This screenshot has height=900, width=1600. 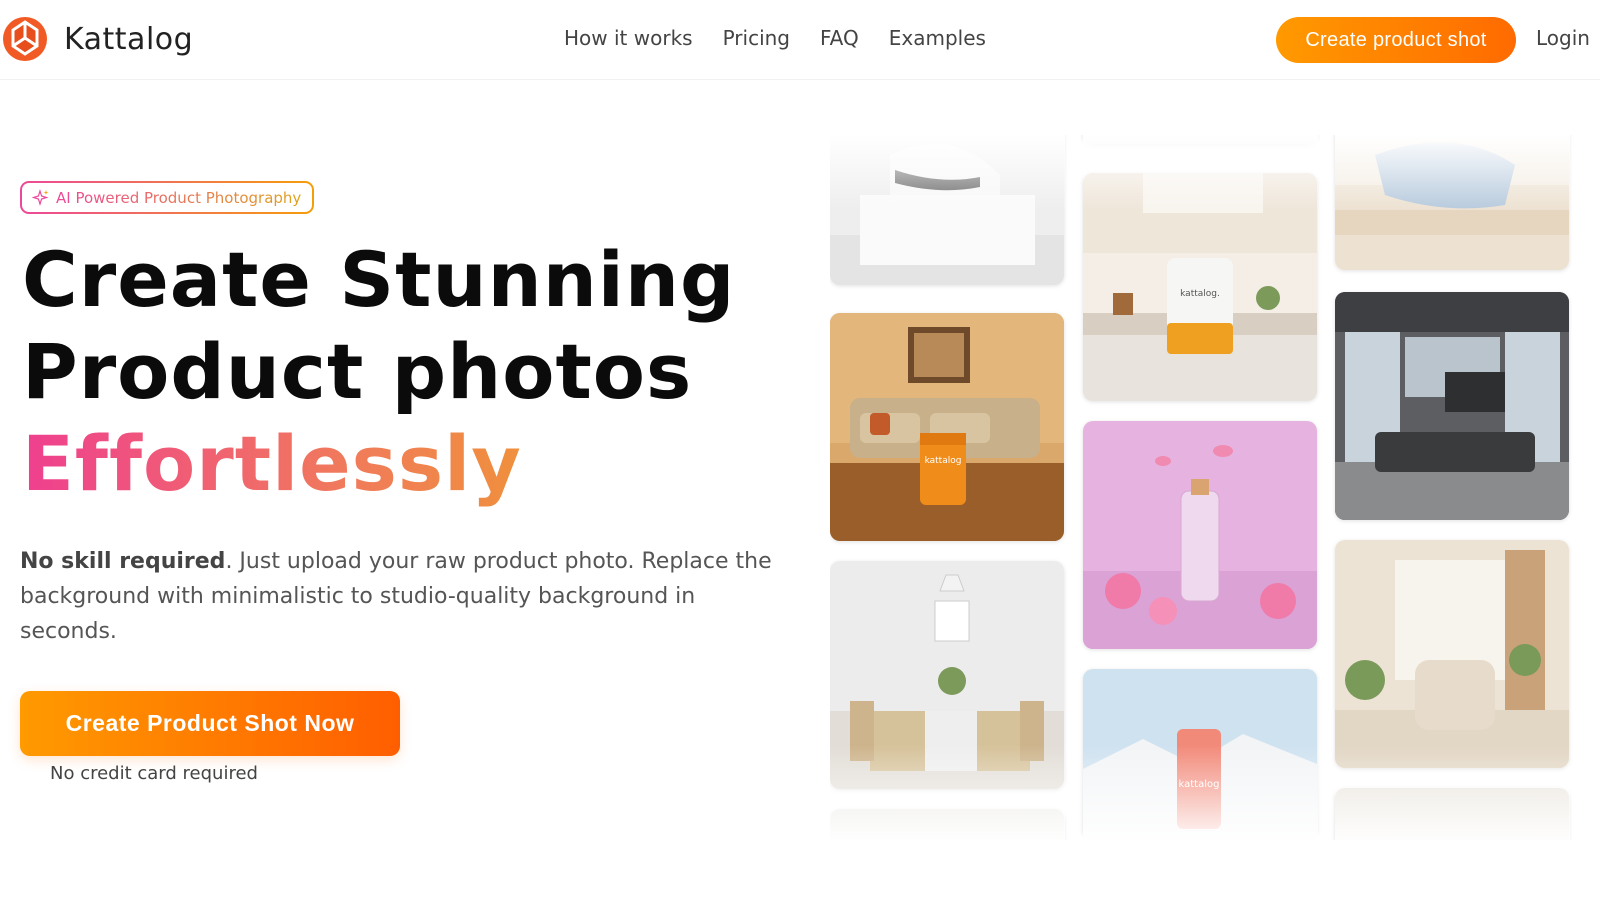 I want to click on hero-title-line-1: Create Stunning, so click(x=379, y=279).